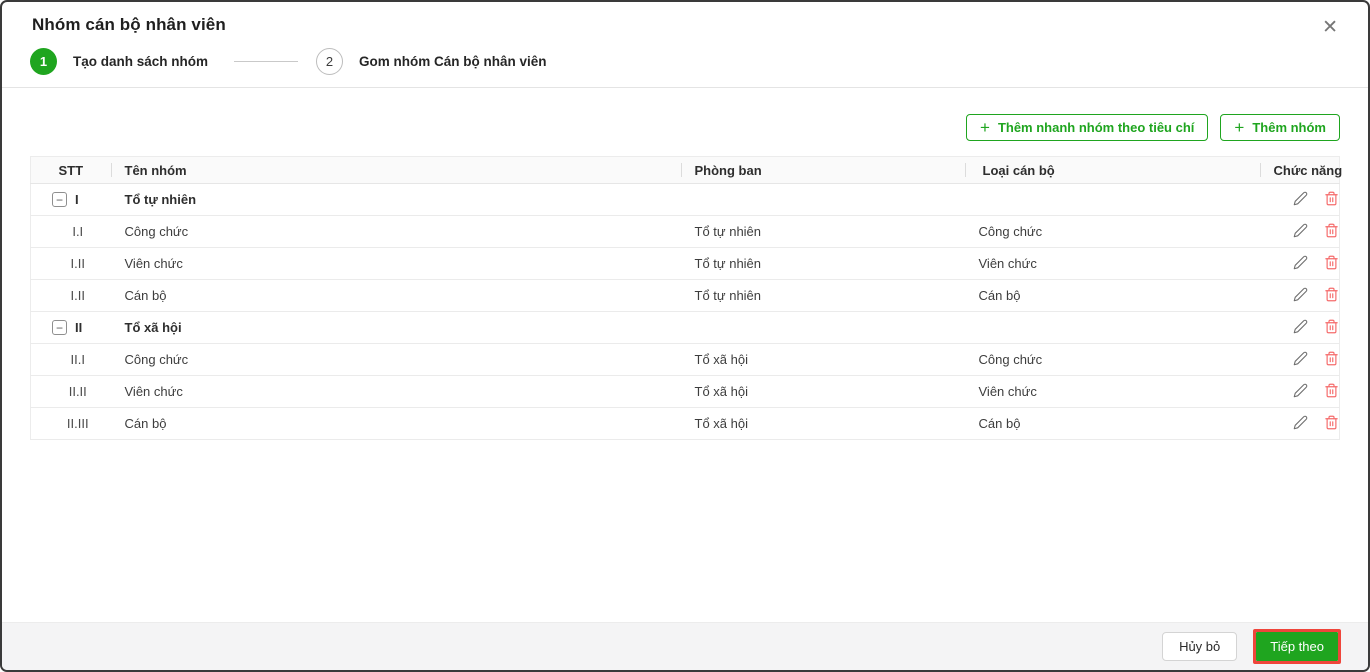  What do you see at coordinates (1096, 127) in the screenshot?
I see `quick-add-group-label: Thêm nhanh nhóm theo tiêu chí` at bounding box center [1096, 127].